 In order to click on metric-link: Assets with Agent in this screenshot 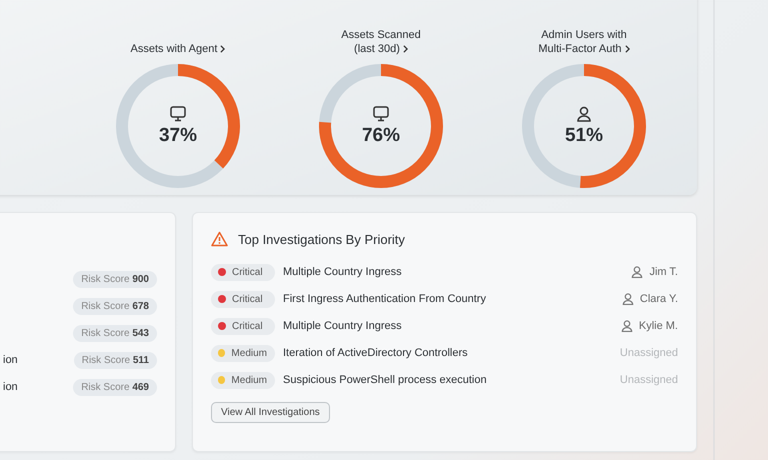, I will do `click(178, 34)`.